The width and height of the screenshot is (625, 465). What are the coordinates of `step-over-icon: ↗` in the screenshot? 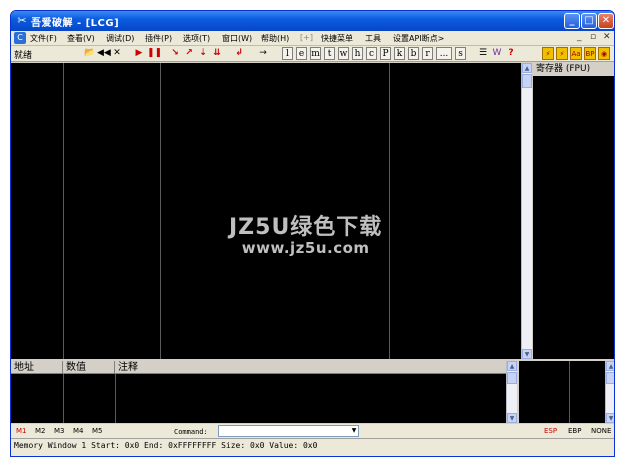 It's located at (189, 53).